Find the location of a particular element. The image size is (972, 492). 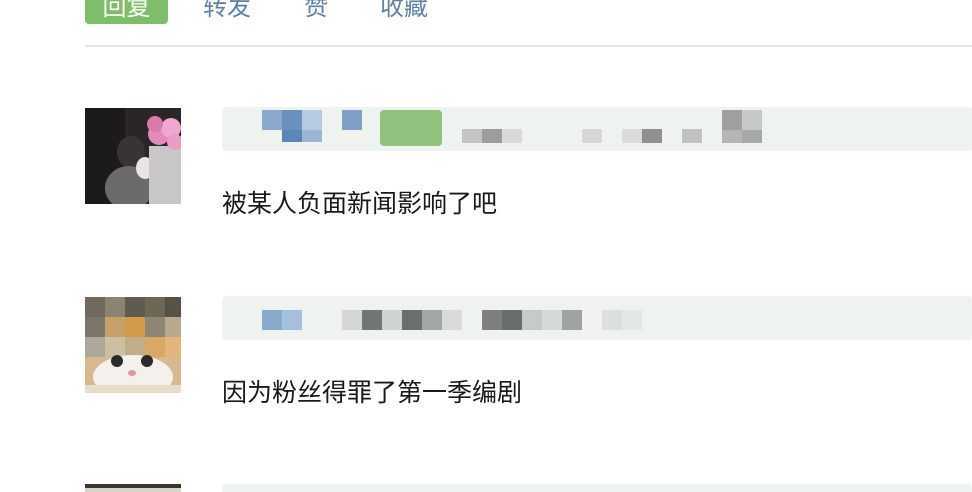

post-action-bar: 回复 转发 赞 收藏 is located at coordinates (486, 23).